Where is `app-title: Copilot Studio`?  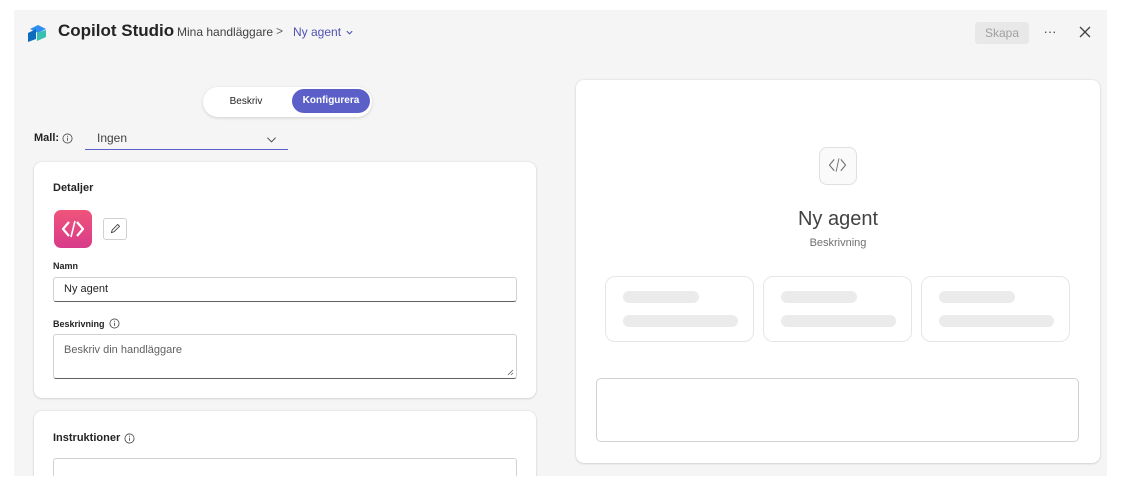 app-title: Copilot Studio is located at coordinates (116, 30).